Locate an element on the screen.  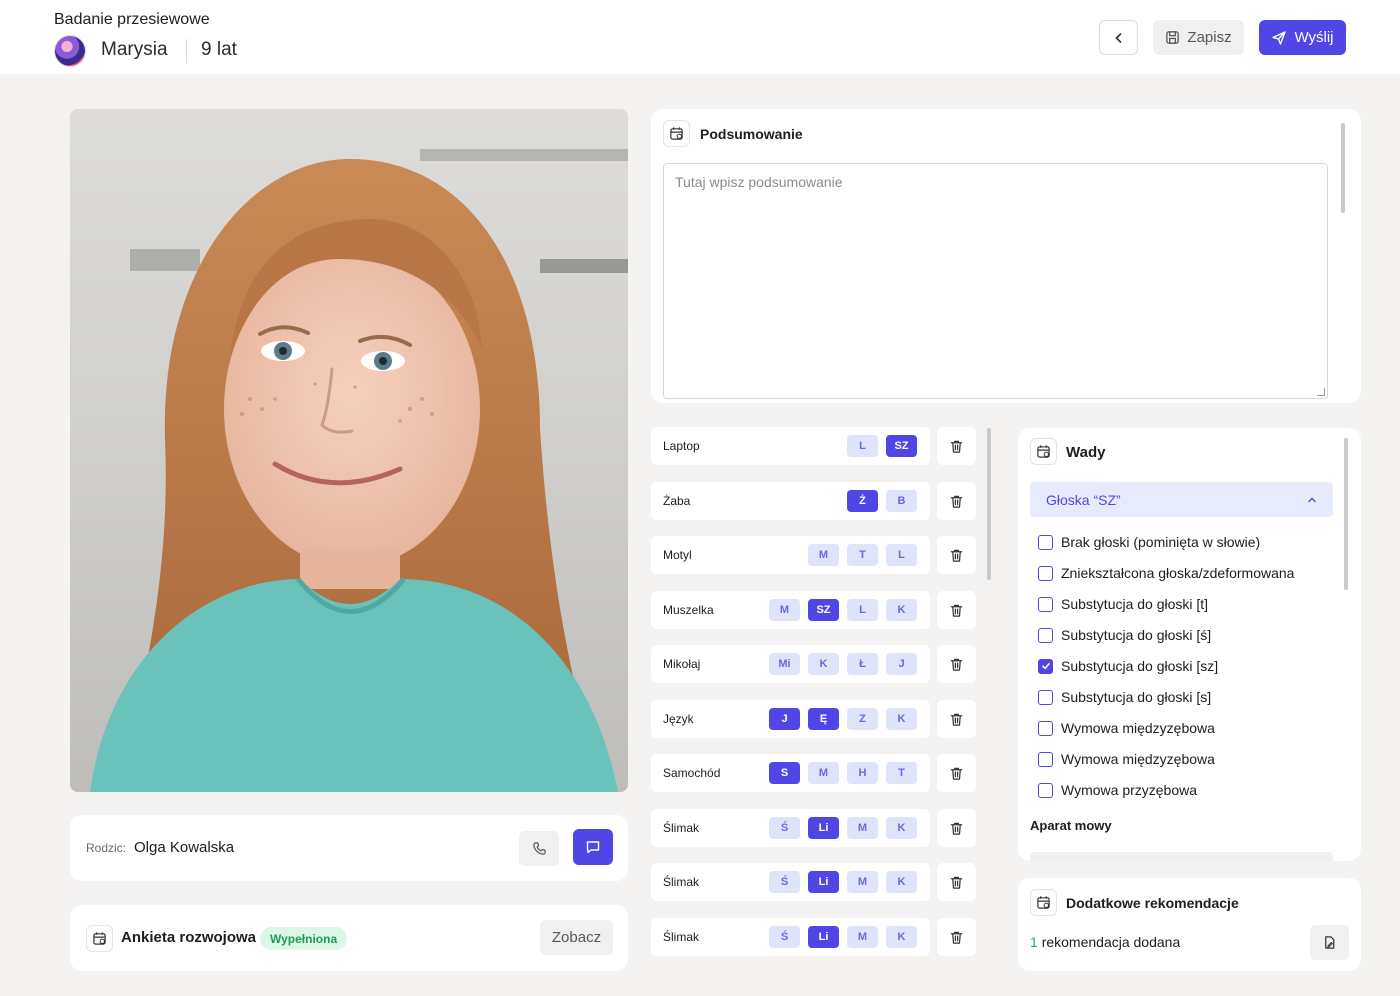
save-button: Zapisz is located at coordinates (1198, 37).